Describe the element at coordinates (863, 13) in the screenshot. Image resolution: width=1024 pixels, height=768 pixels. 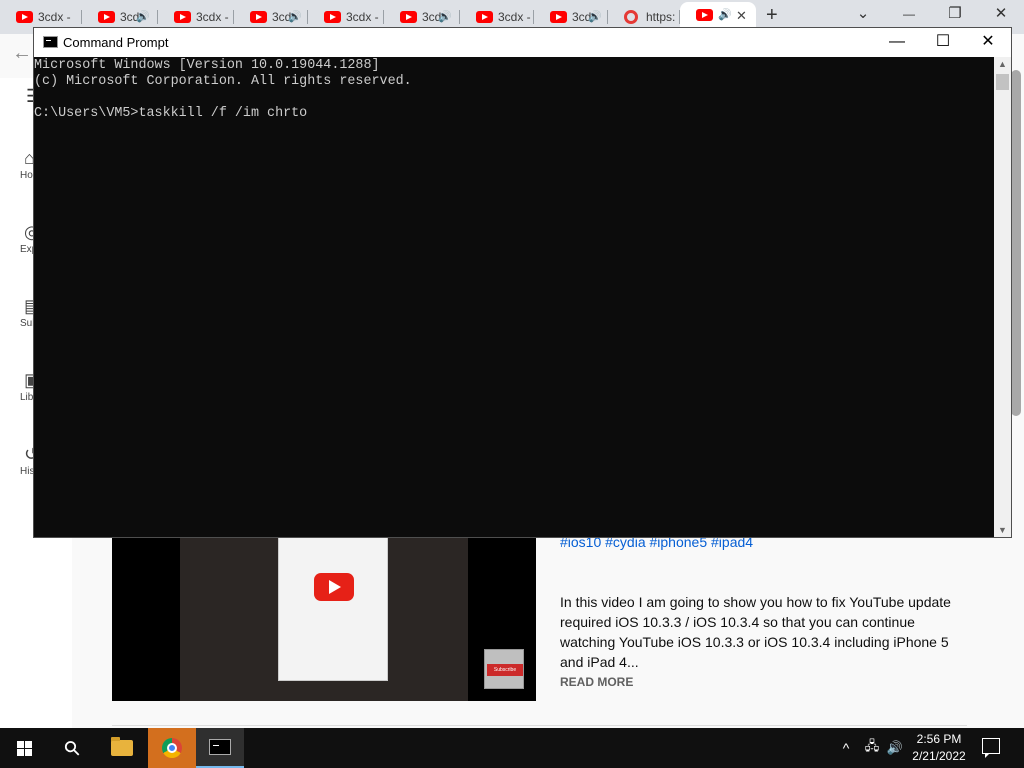
I see `tab-search-button: ⌄` at that location.